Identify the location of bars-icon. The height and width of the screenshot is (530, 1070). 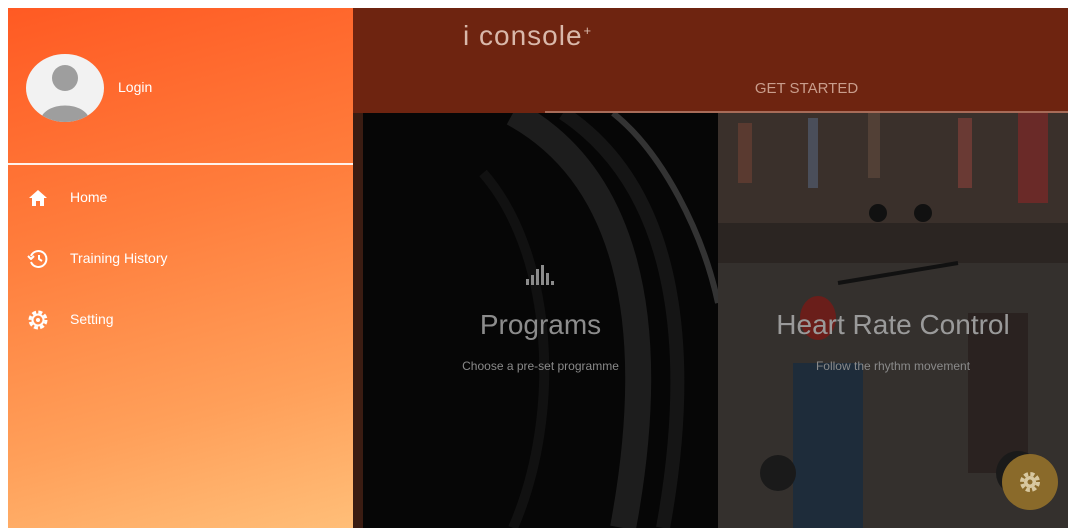
(541, 277).